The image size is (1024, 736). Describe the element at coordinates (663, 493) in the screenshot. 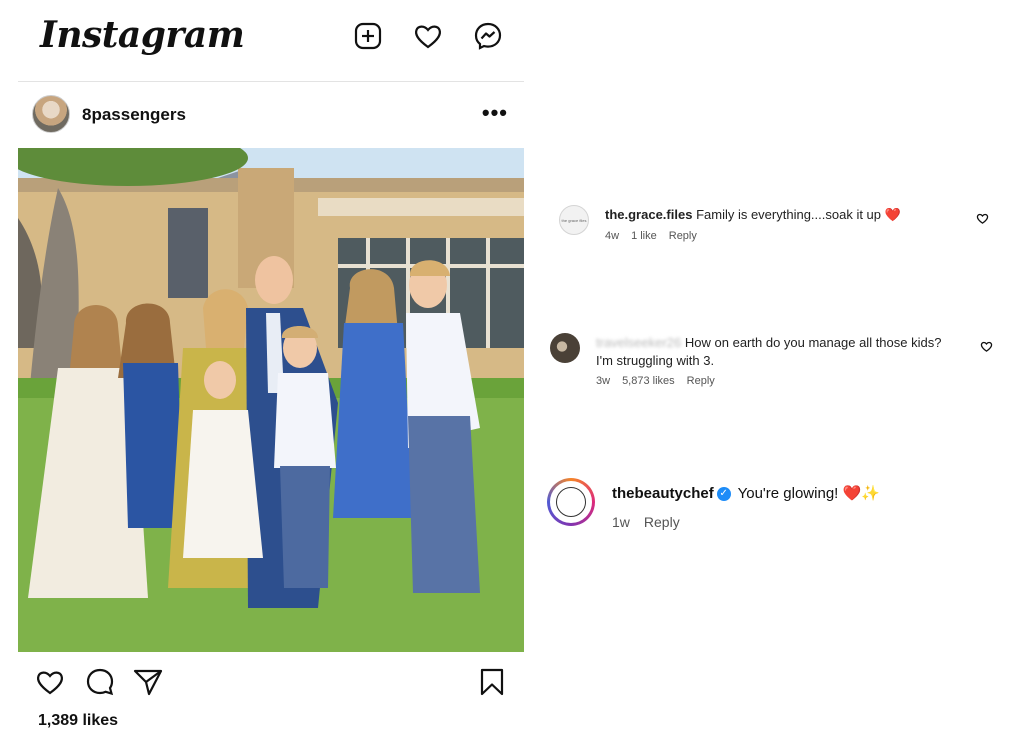

I see `comment-username: thebeautychef` at that location.